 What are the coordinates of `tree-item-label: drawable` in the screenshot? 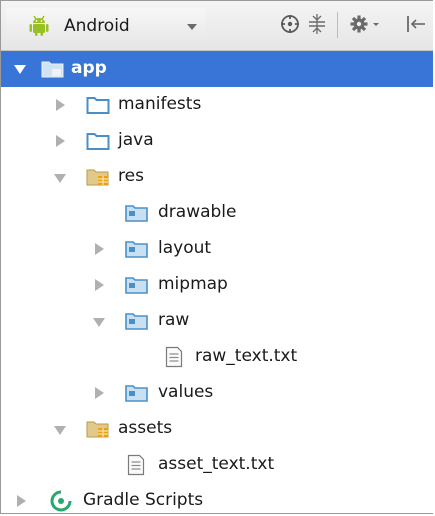 It's located at (197, 212).